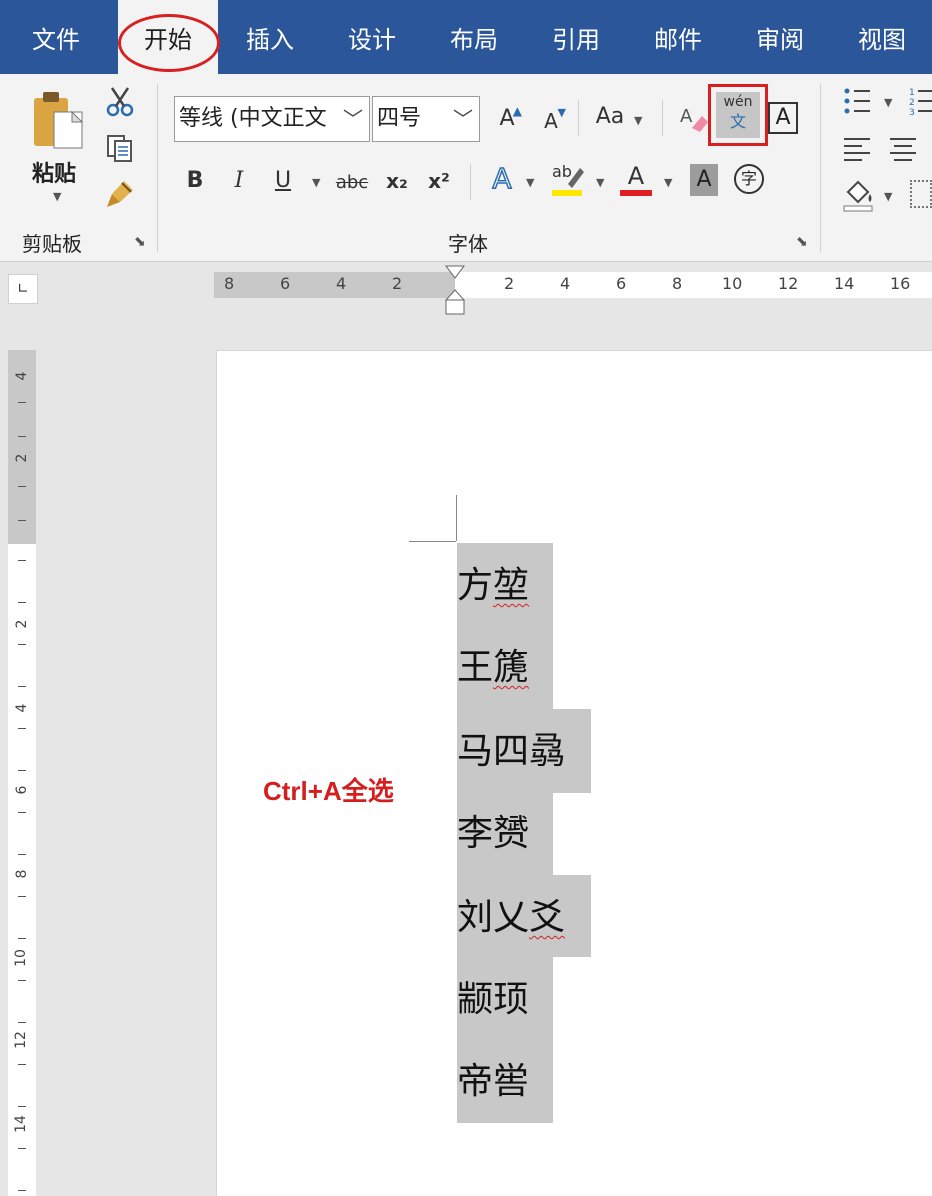 The height and width of the screenshot is (1196, 932). Describe the element at coordinates (316, 182) in the screenshot. I see `underline-dropdown-arrow: ▼` at that location.